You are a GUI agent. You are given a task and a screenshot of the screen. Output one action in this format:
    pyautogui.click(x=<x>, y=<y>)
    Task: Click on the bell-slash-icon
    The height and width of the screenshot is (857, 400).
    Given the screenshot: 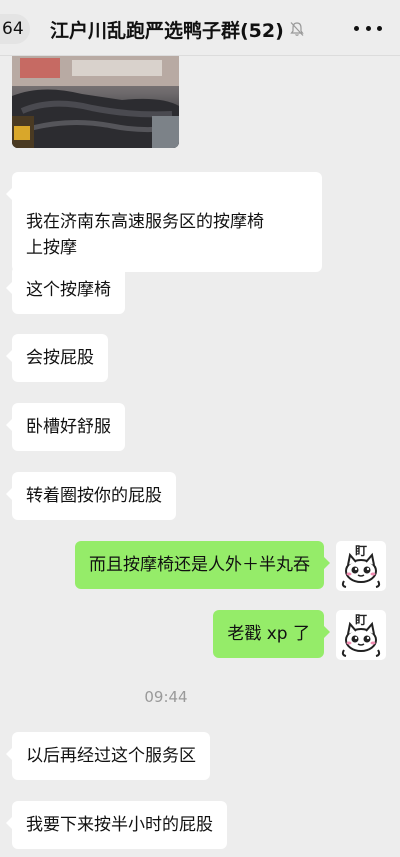 What is the action you would take?
    pyautogui.click(x=297, y=29)
    